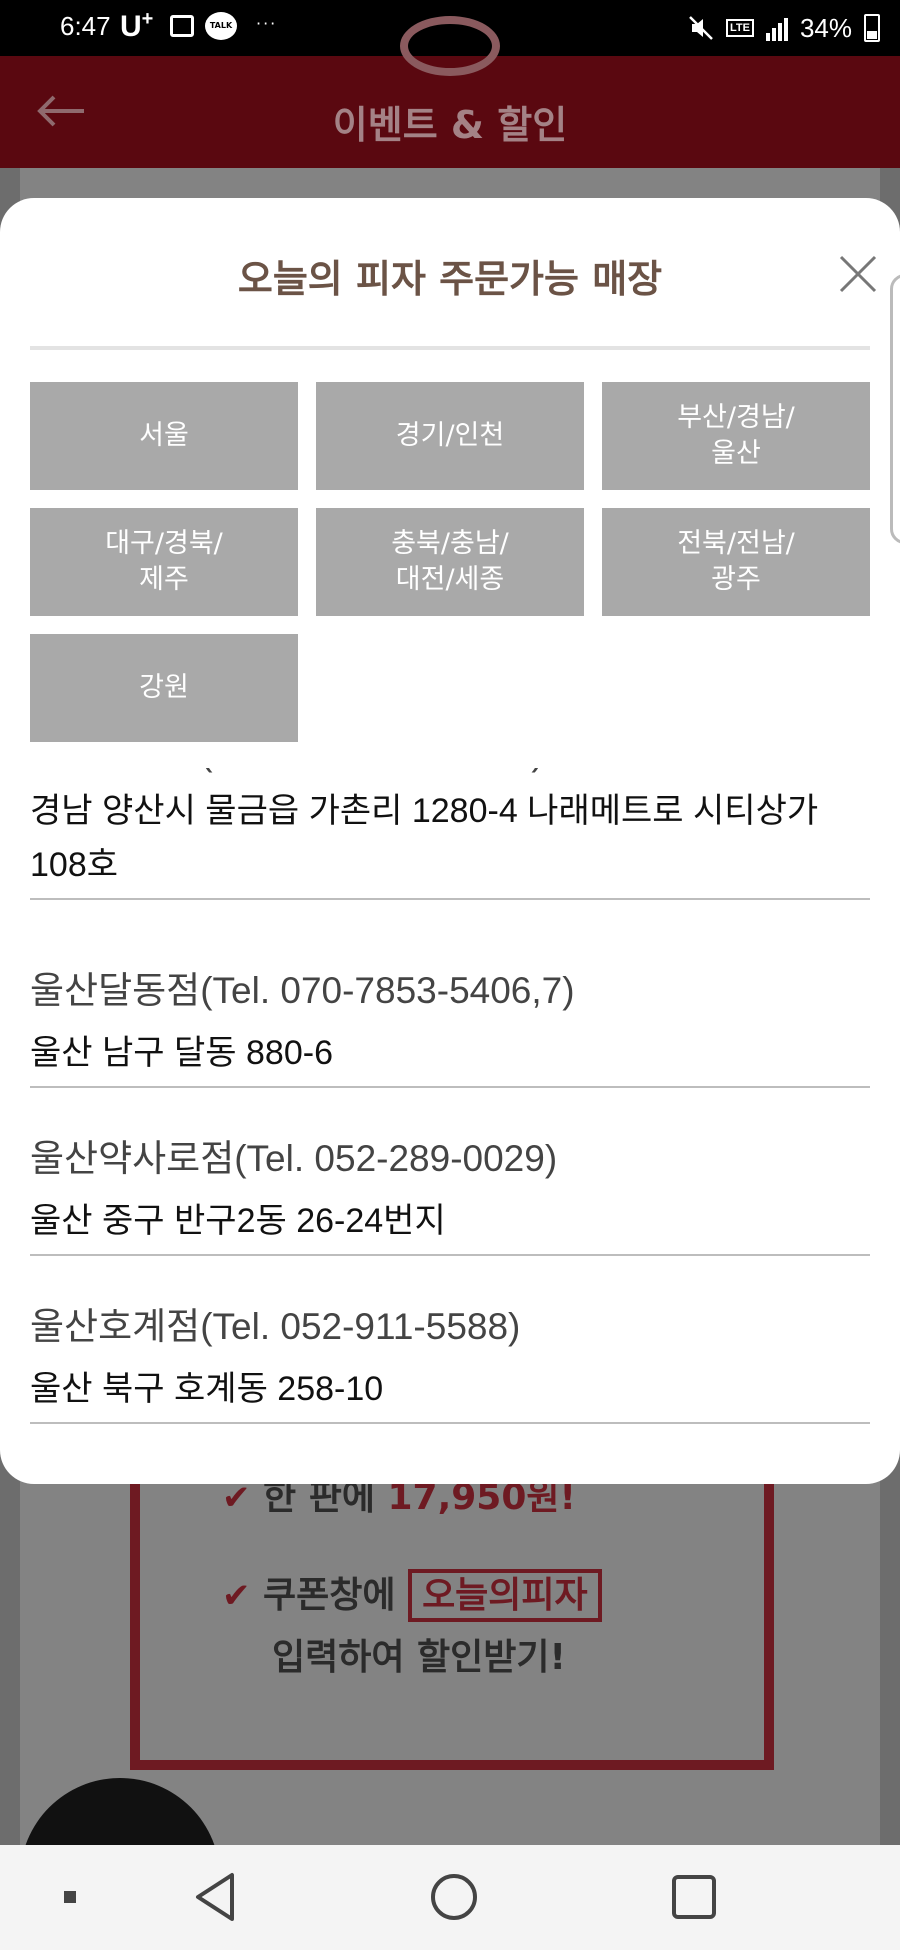 This screenshot has height=1950, width=900. I want to click on region-button-daegu-gyeongbuk-jeju: 대구/경북/ 제주, so click(164, 562).